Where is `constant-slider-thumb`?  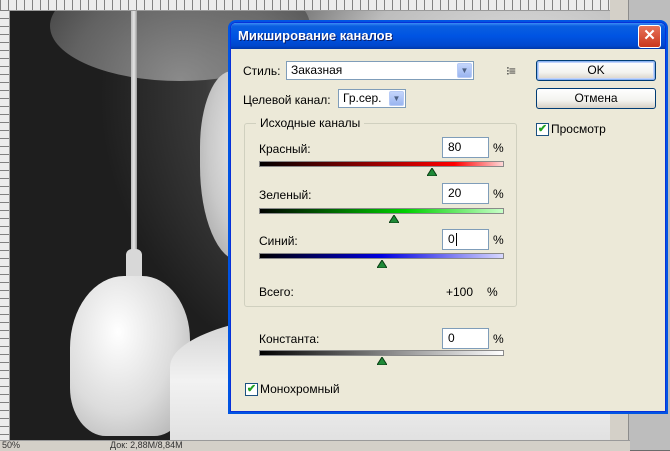 constant-slider-thumb is located at coordinates (382, 361).